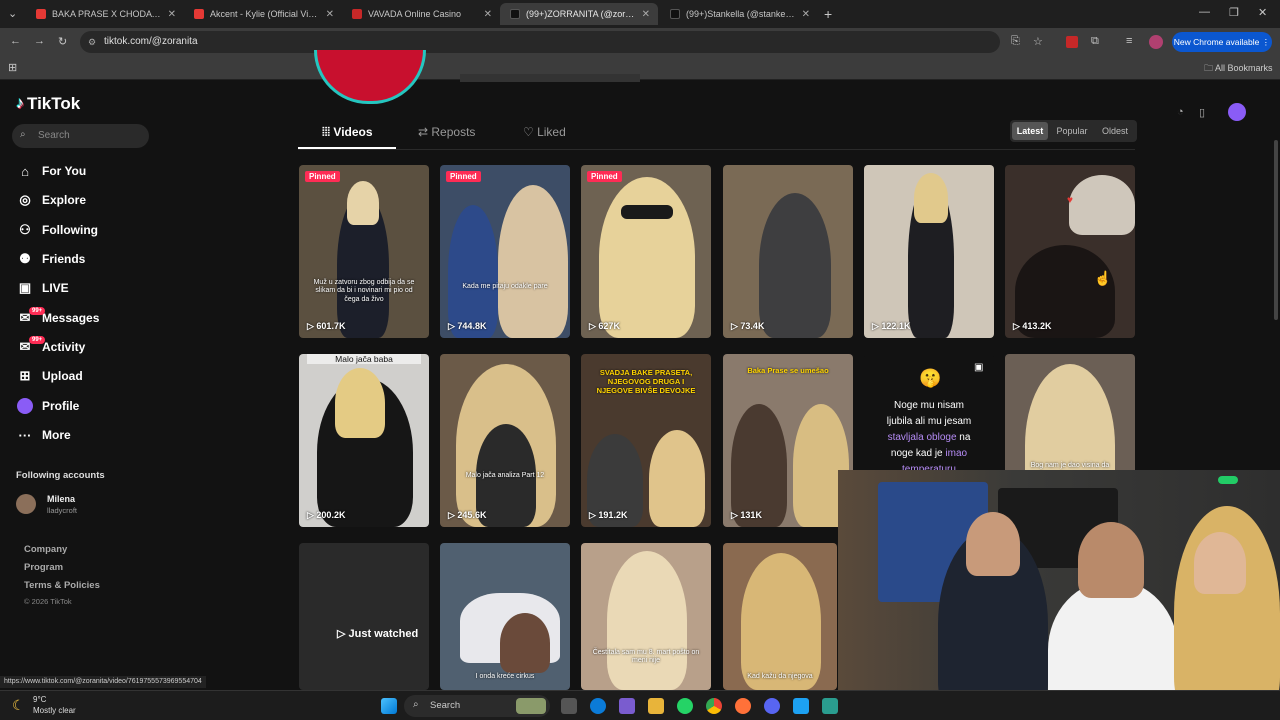 This screenshot has height=720, width=1280. Describe the element at coordinates (45, 549) in the screenshot. I see `footer-company: Company` at that location.